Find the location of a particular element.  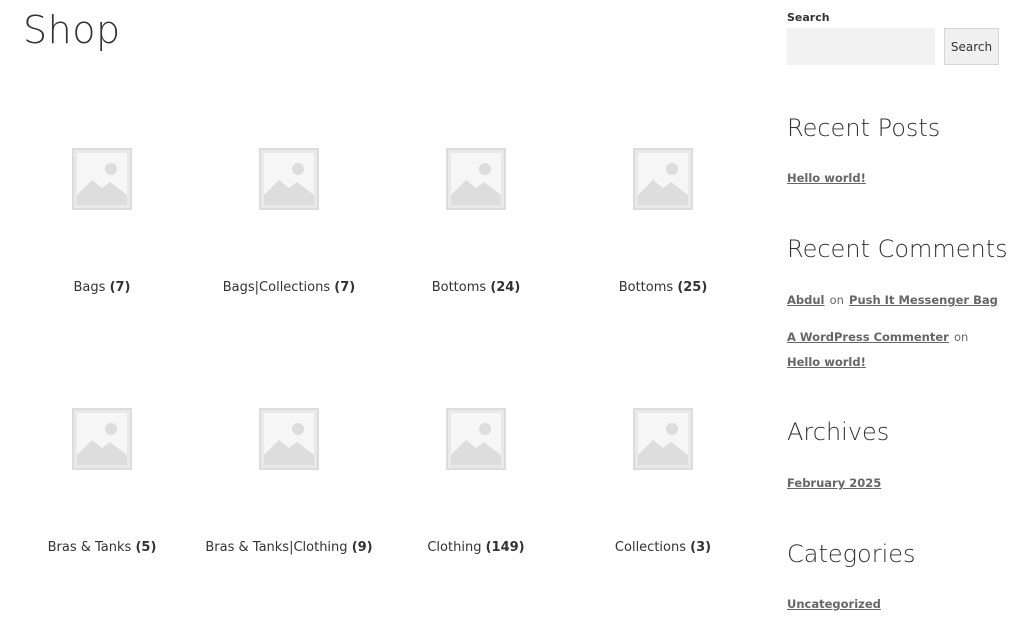

category-count: (25) is located at coordinates (692, 287).